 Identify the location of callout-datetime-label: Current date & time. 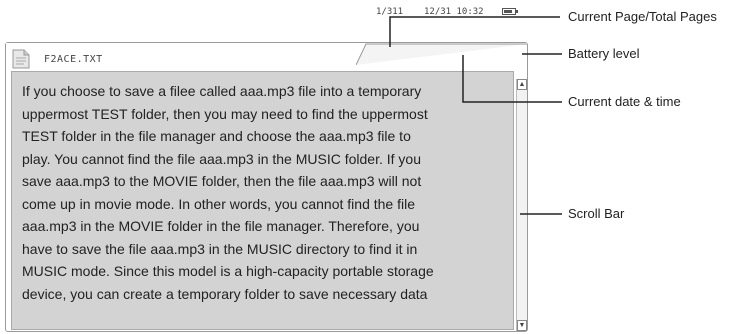
(624, 101).